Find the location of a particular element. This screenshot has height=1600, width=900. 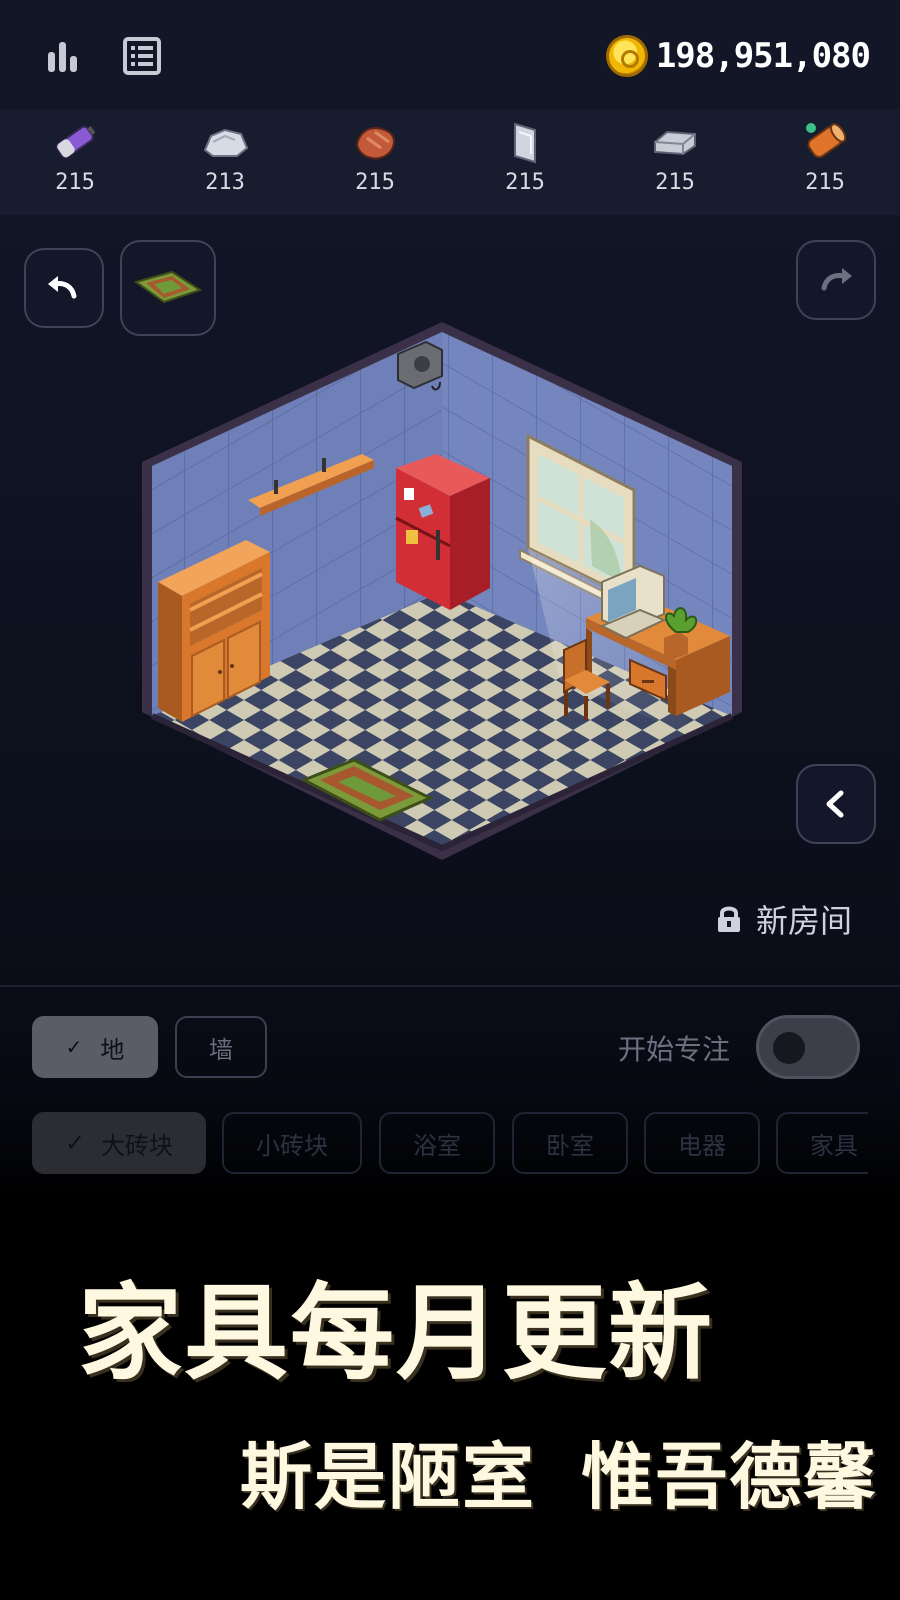

focus-toggle is located at coordinates (808, 1047).